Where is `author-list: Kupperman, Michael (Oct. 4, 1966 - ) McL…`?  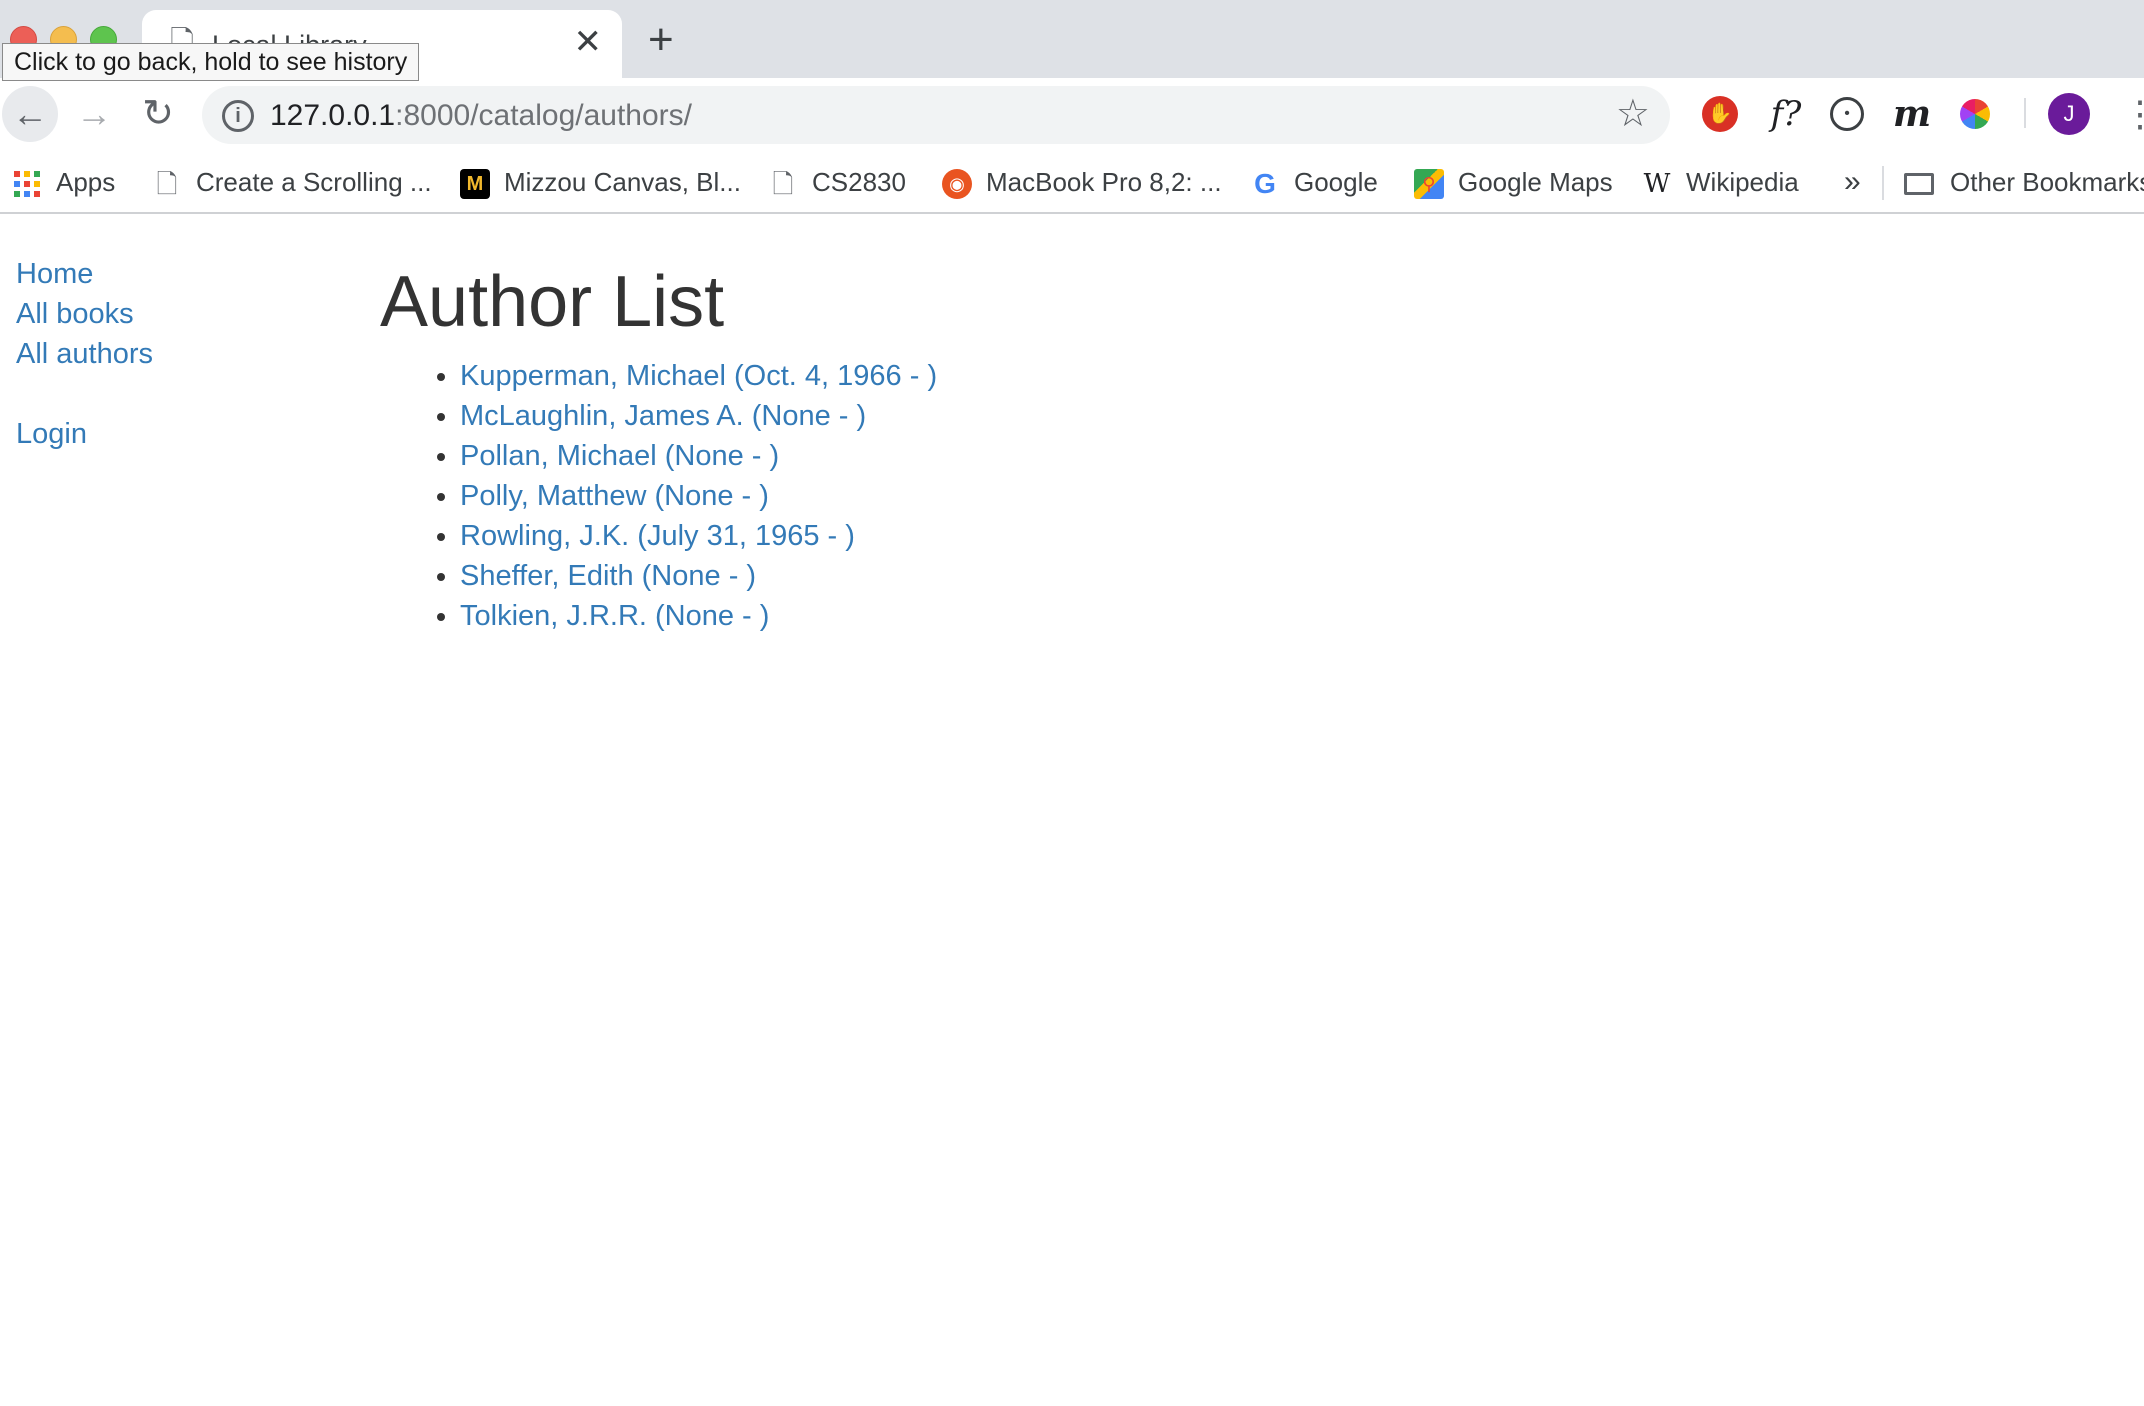
author-list: Kupperman, Michael (Oct. 4, 1966 - ) McL… is located at coordinates (658, 496).